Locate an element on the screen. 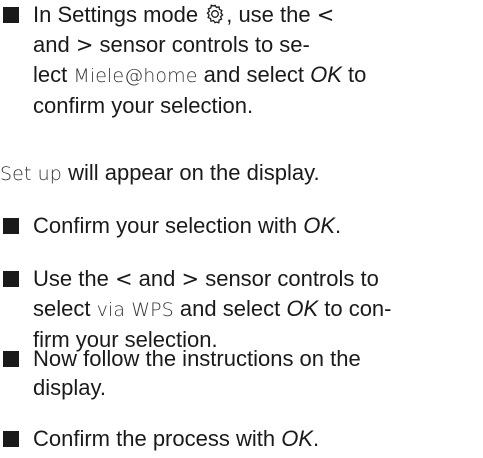 This screenshot has height=458, width=483. display-text-set-up: Set up is located at coordinates (31, 174).